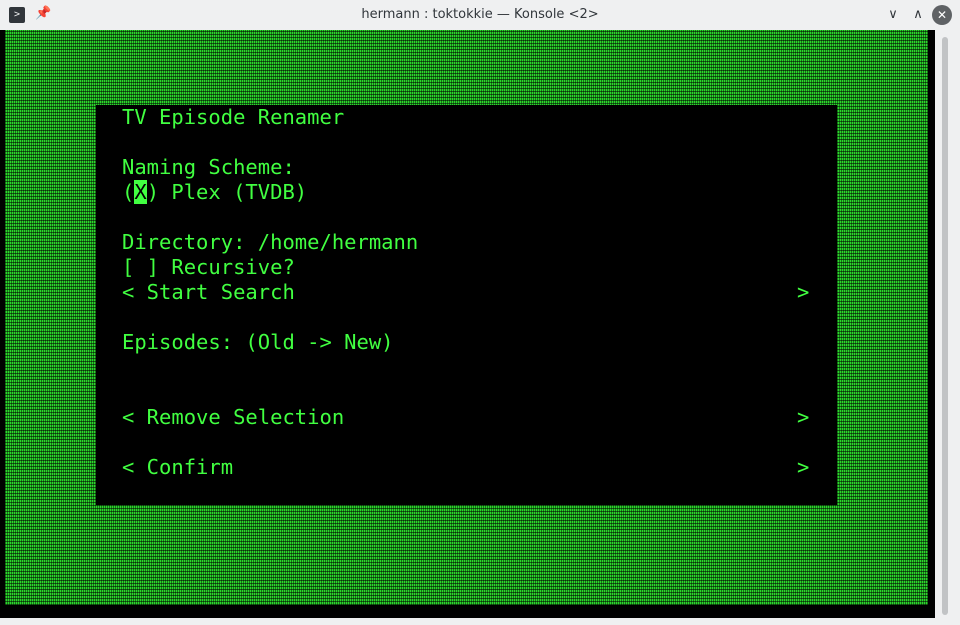 The height and width of the screenshot is (625, 960). I want to click on radio-mark-cursor: X, so click(140, 192).